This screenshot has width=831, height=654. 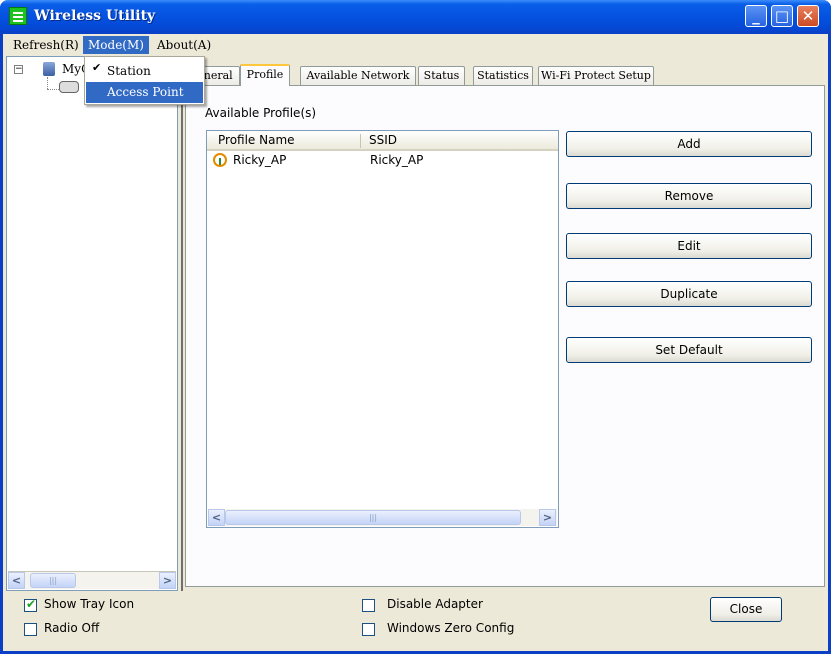 I want to click on close-window-button: ✕, so click(x=808, y=16).